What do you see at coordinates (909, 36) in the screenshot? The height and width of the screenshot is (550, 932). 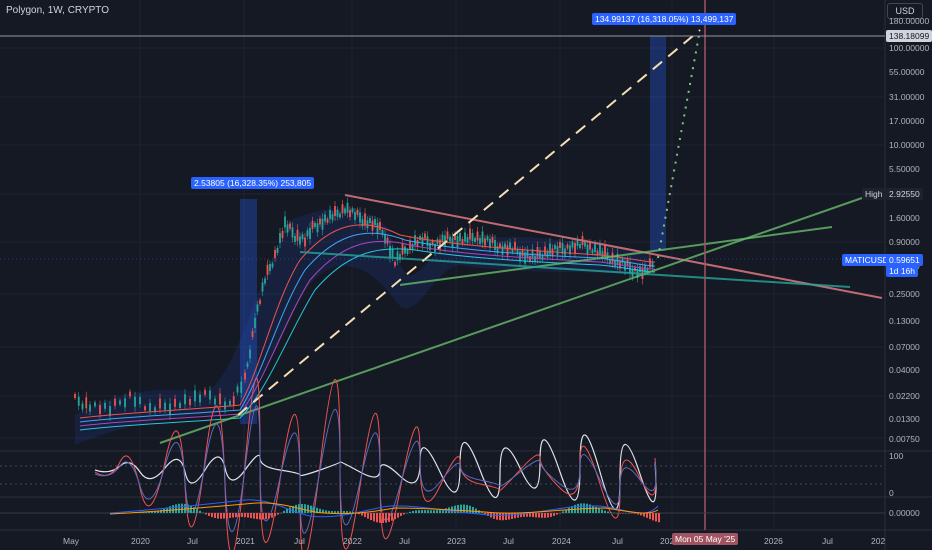 I see `current-price-marker: 138.18099` at bounding box center [909, 36].